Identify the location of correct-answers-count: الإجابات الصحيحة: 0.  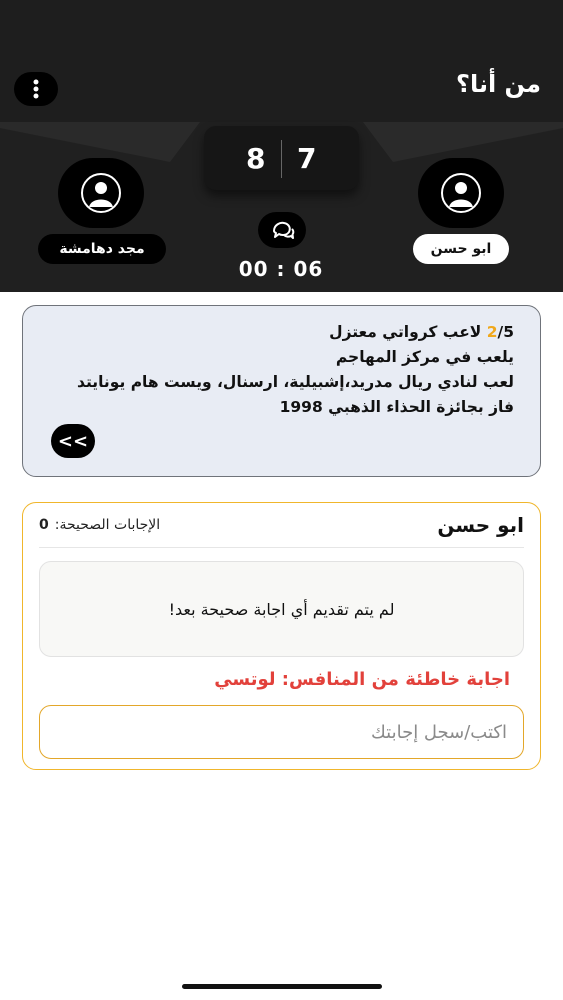
(99, 525).